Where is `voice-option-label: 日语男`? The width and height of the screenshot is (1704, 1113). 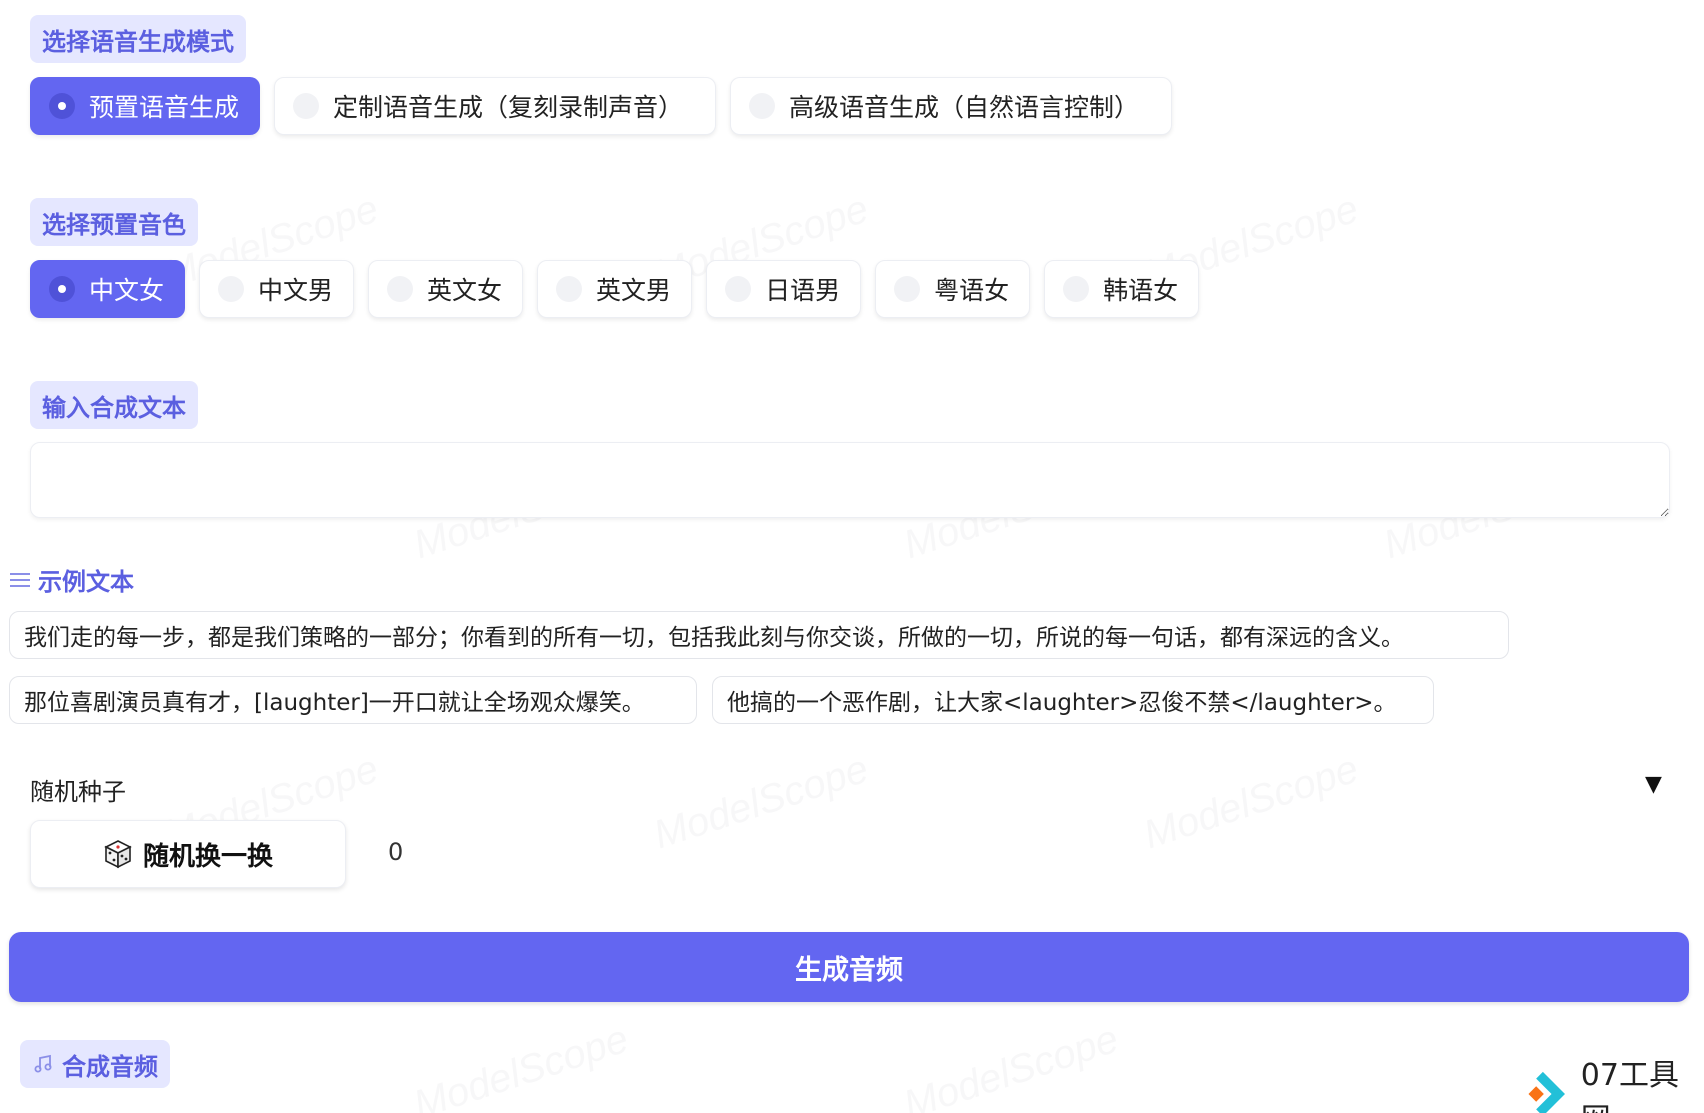
voice-option-label: 日语男 is located at coordinates (803, 290).